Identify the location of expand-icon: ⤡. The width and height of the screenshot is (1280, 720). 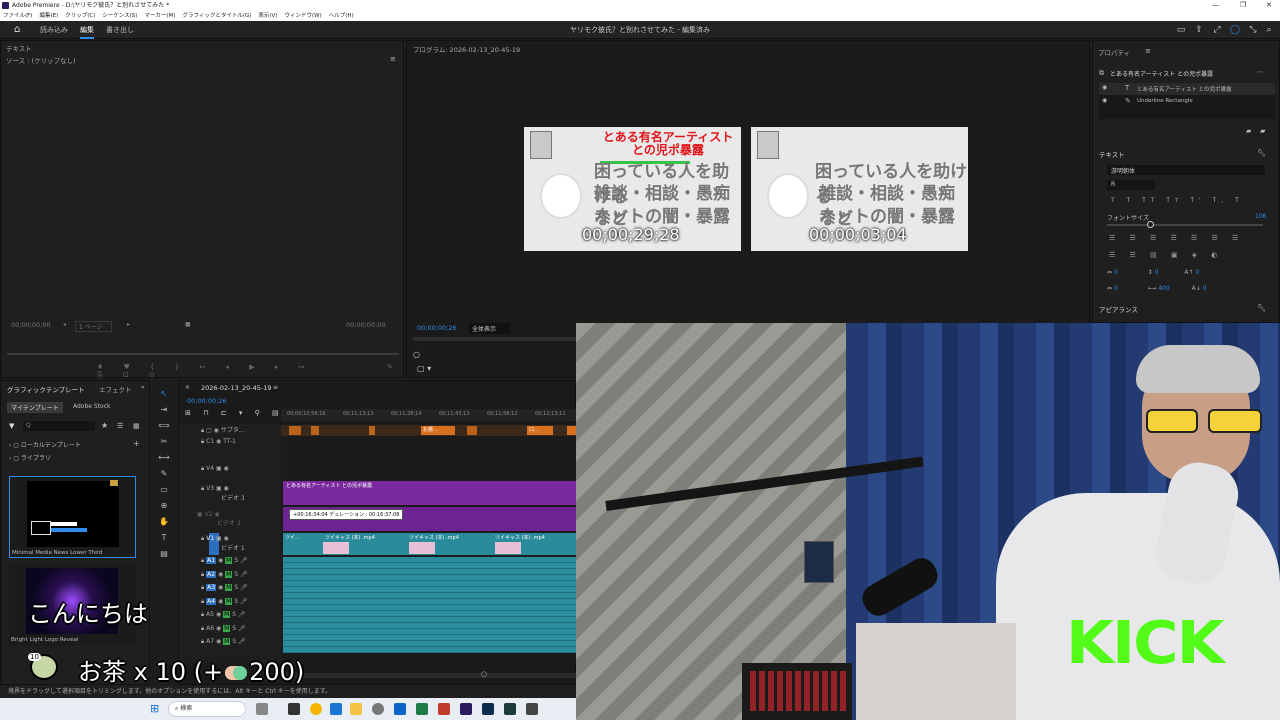
(1253, 30).